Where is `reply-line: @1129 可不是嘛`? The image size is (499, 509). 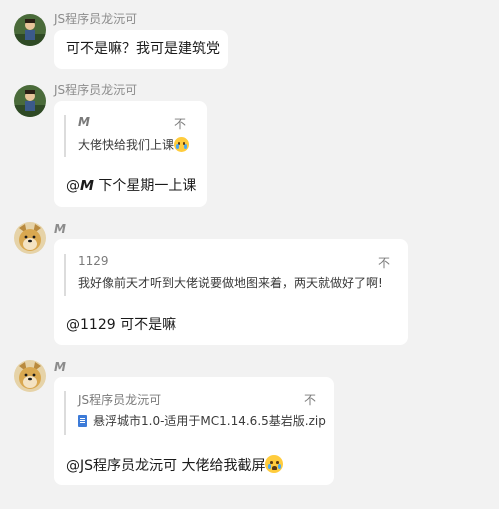
reply-line: @1129 可不是嘛 is located at coordinates (121, 325).